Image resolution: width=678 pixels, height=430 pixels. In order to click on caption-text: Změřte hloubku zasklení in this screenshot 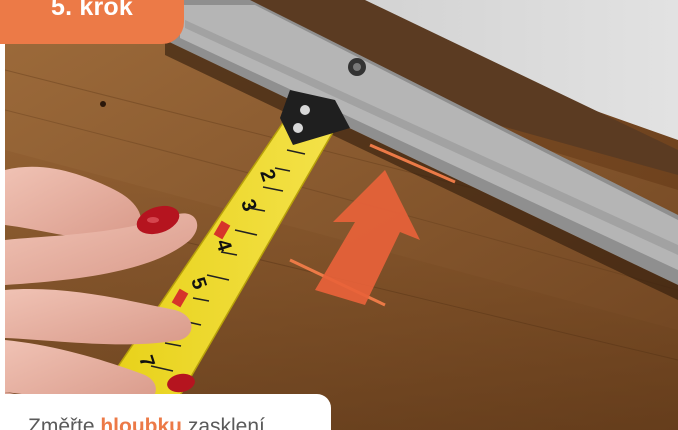, I will do `click(146, 422)`.